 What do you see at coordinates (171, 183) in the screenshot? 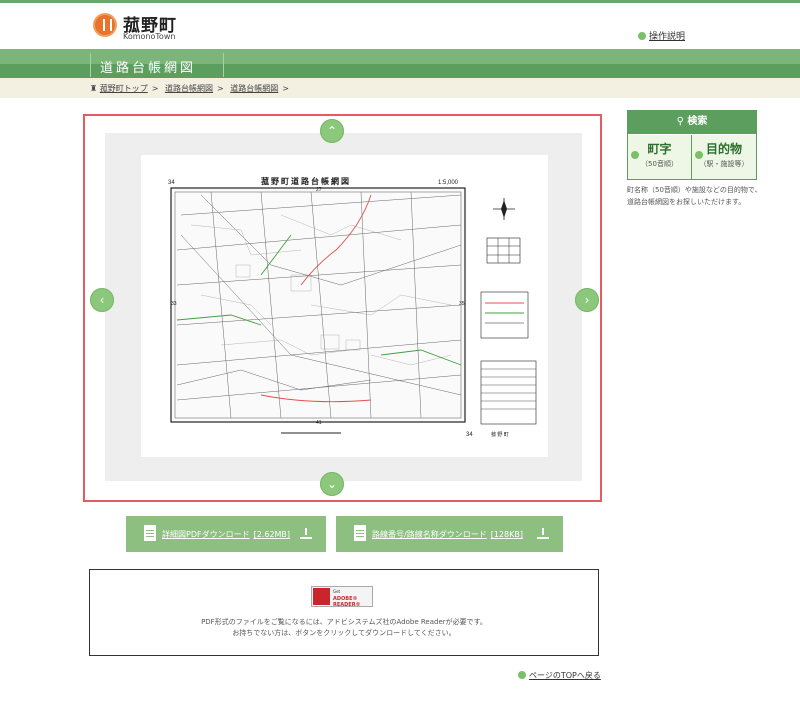
I see `map-sheet-number-top: 34` at bounding box center [171, 183].